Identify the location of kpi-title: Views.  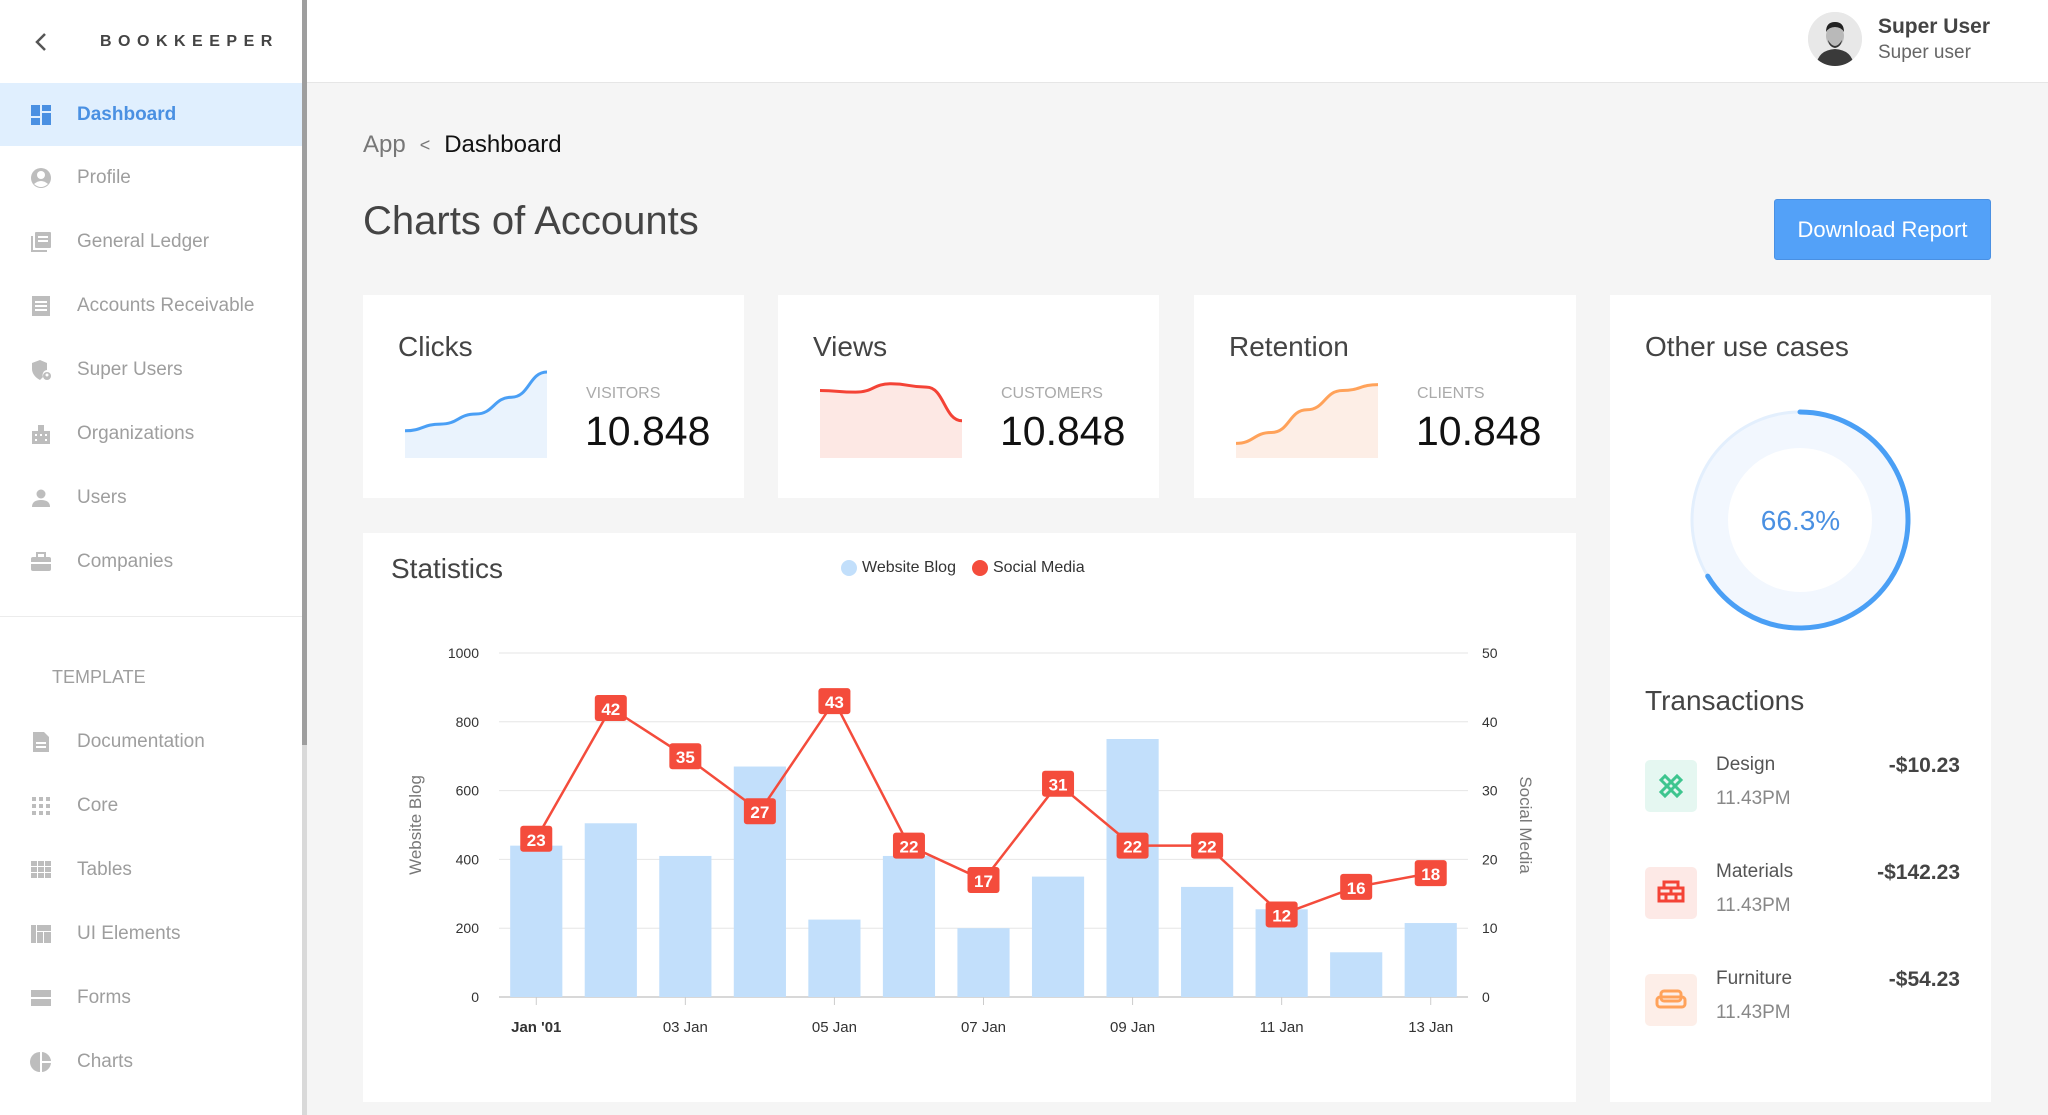
(850, 346).